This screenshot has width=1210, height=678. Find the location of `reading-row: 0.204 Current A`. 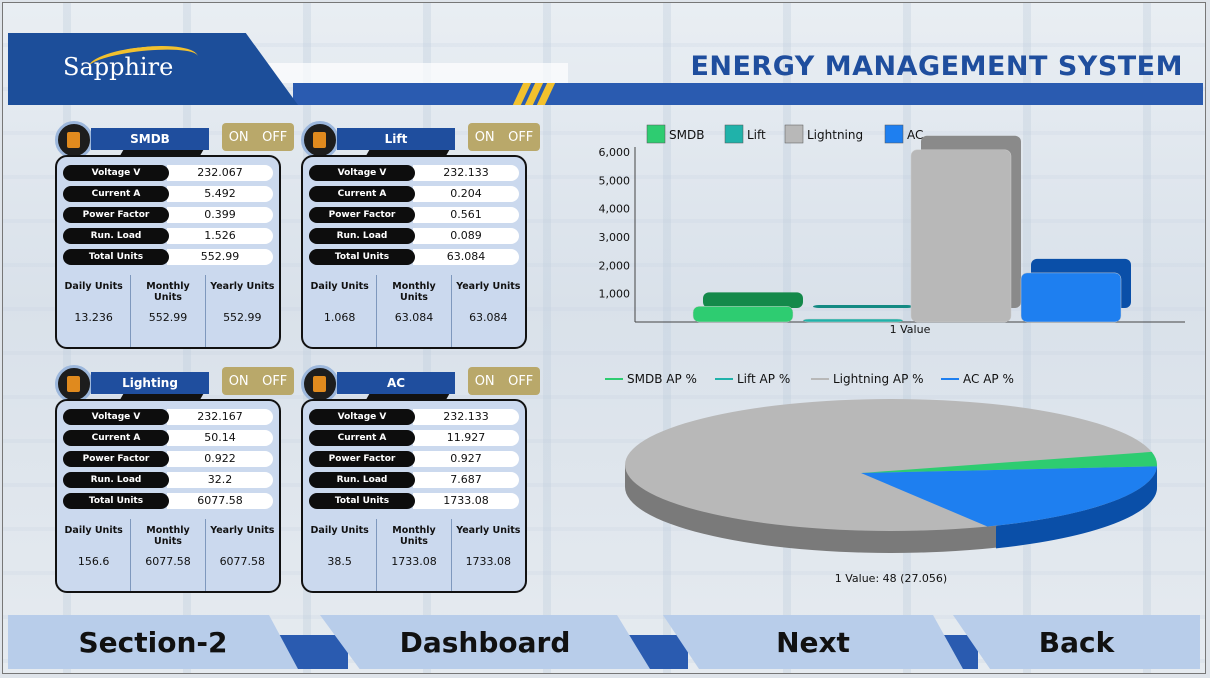

reading-row: 0.204 Current A is located at coordinates (414, 194).